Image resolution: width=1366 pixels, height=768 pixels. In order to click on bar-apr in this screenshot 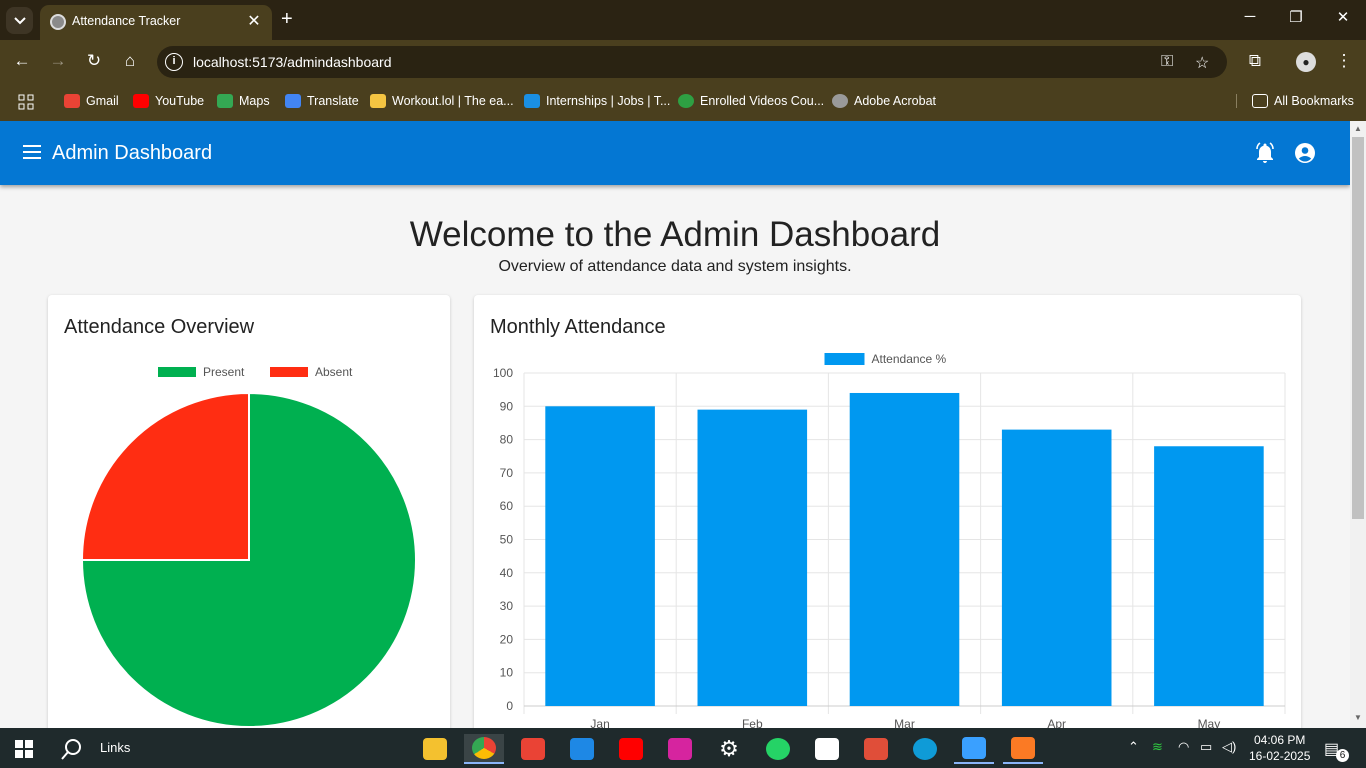, I will do `click(1056, 567)`.